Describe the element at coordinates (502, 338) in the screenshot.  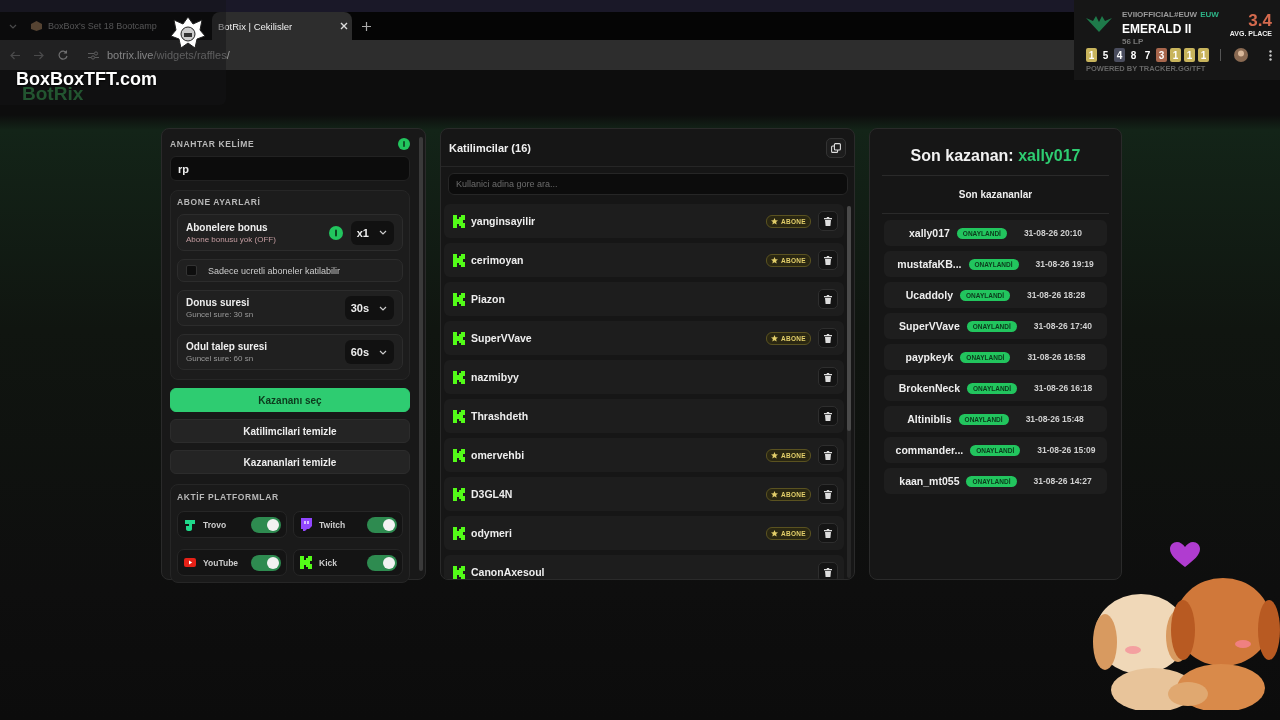
I see `participant-name: SuperVVave` at that location.